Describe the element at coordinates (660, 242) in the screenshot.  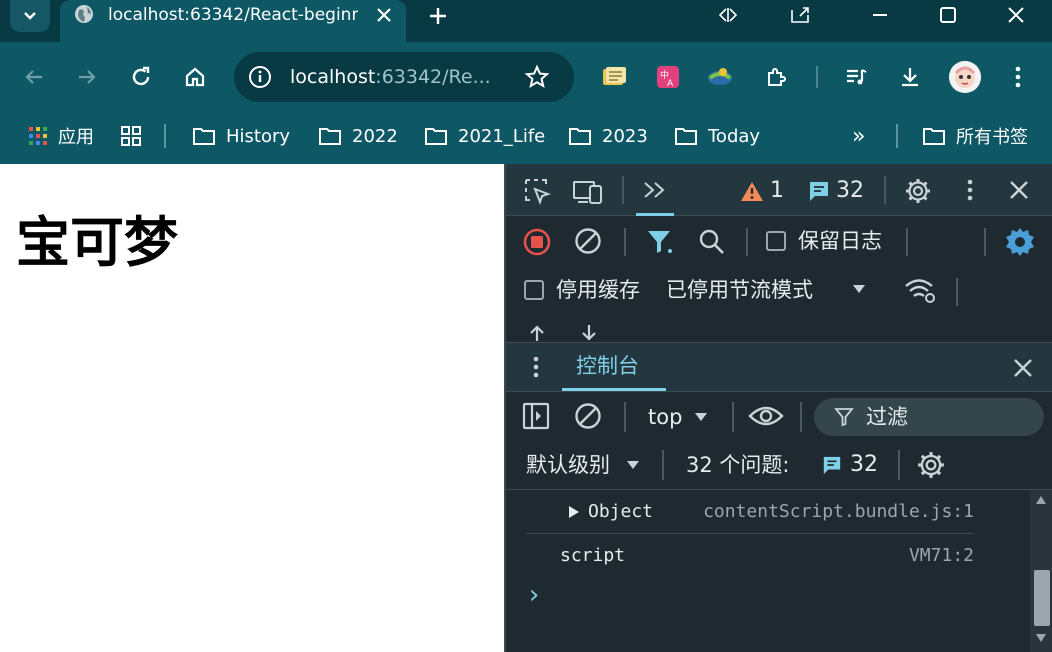
I see `filter-funnel-icon` at that location.